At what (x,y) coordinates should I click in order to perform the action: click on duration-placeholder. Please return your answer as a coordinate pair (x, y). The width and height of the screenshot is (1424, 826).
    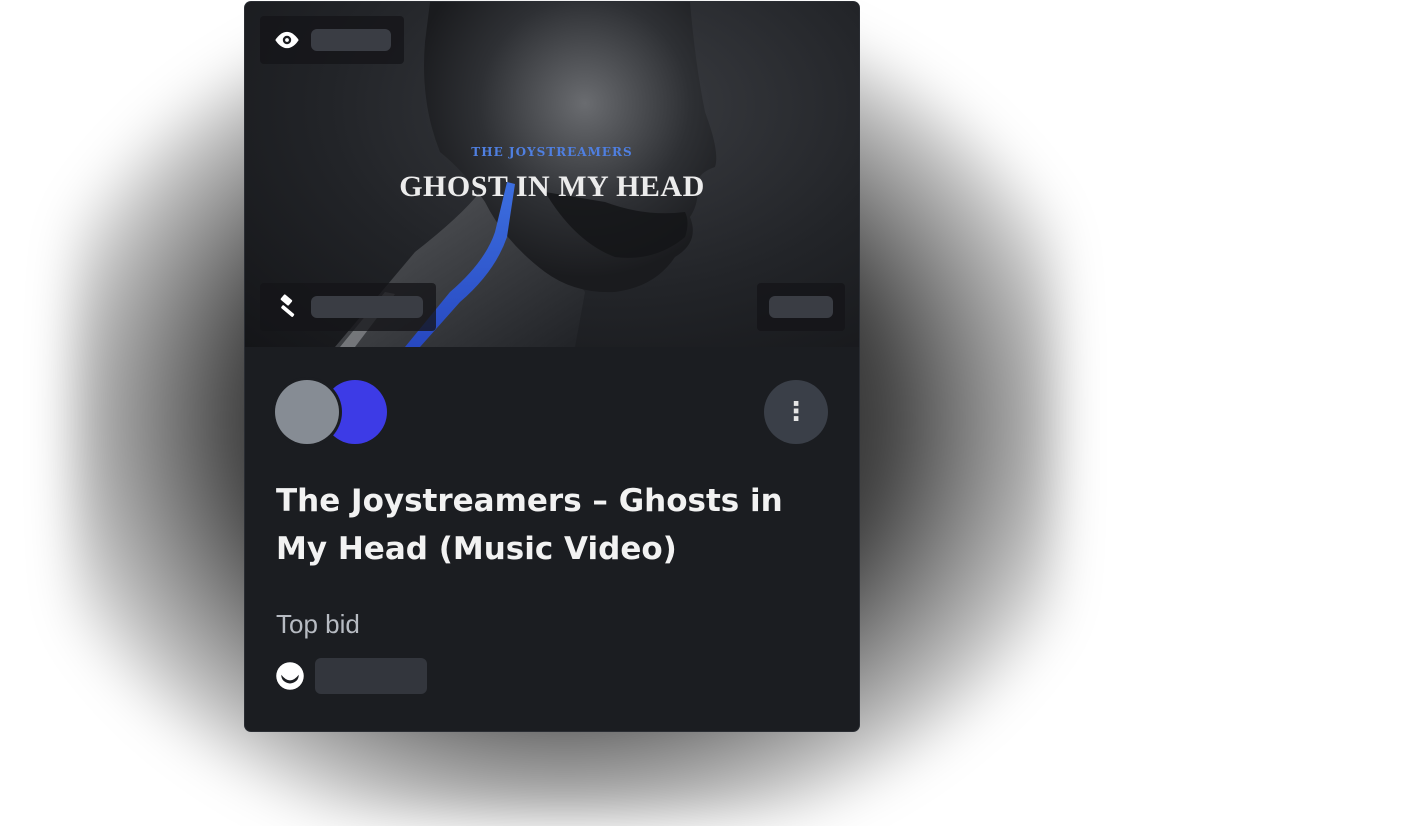
    Looking at the image, I should click on (801, 307).